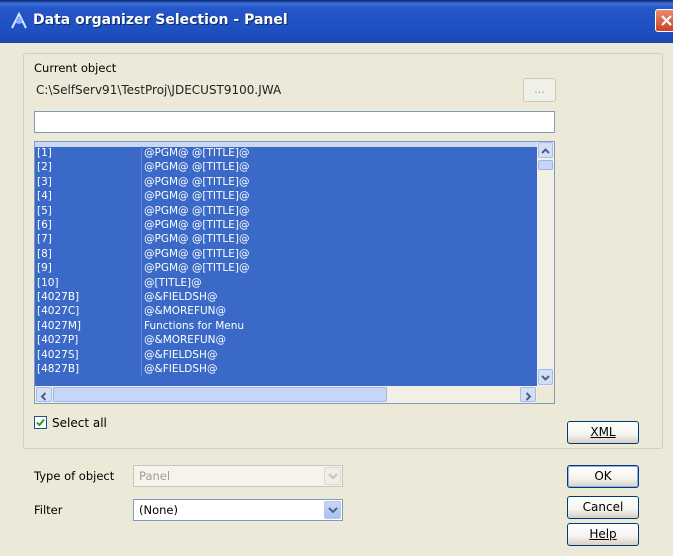  I want to click on help-button-label: Help, so click(603, 534).